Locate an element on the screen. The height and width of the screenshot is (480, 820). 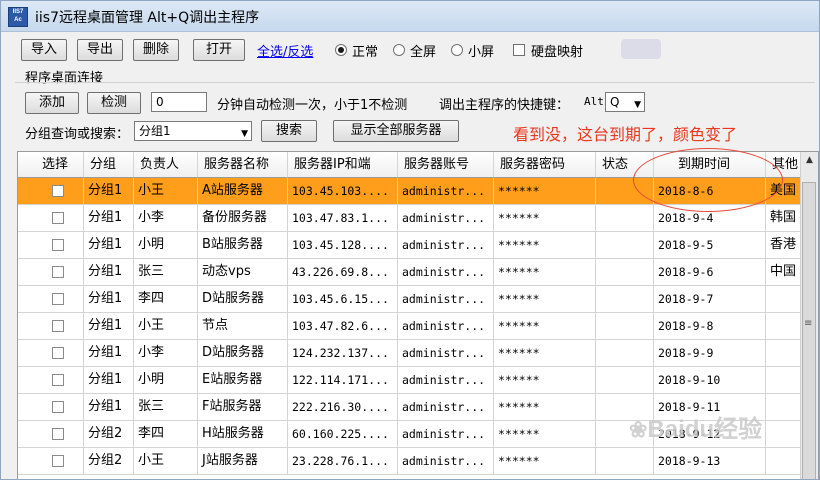
select-toggle-link: 全选/反选 is located at coordinates (285, 50).